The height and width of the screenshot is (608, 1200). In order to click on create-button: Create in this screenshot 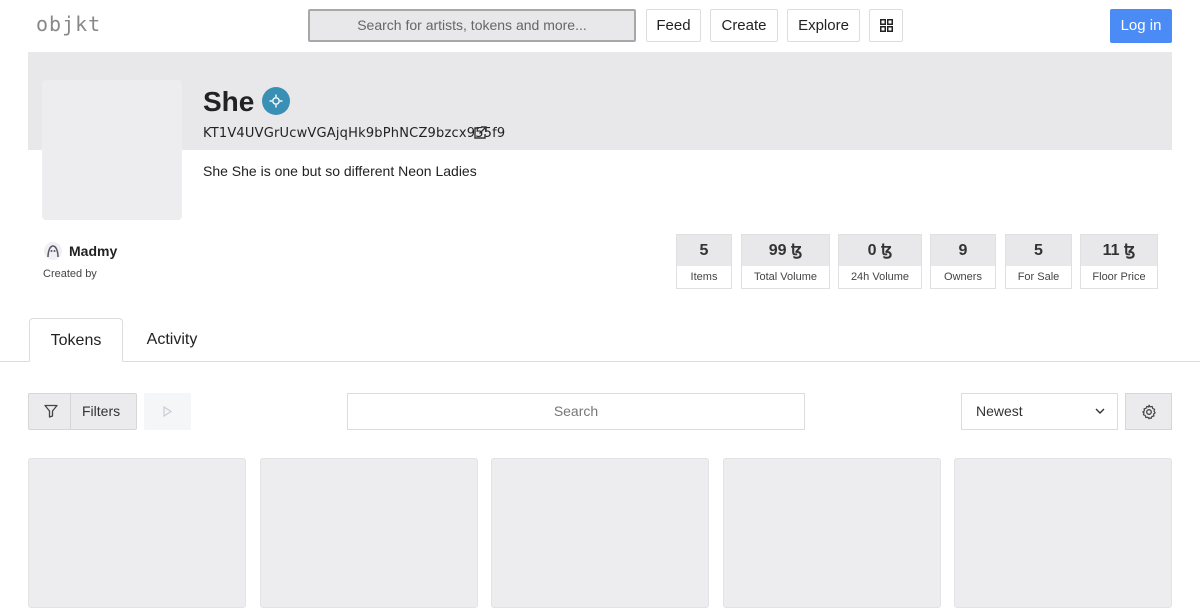, I will do `click(744, 25)`.